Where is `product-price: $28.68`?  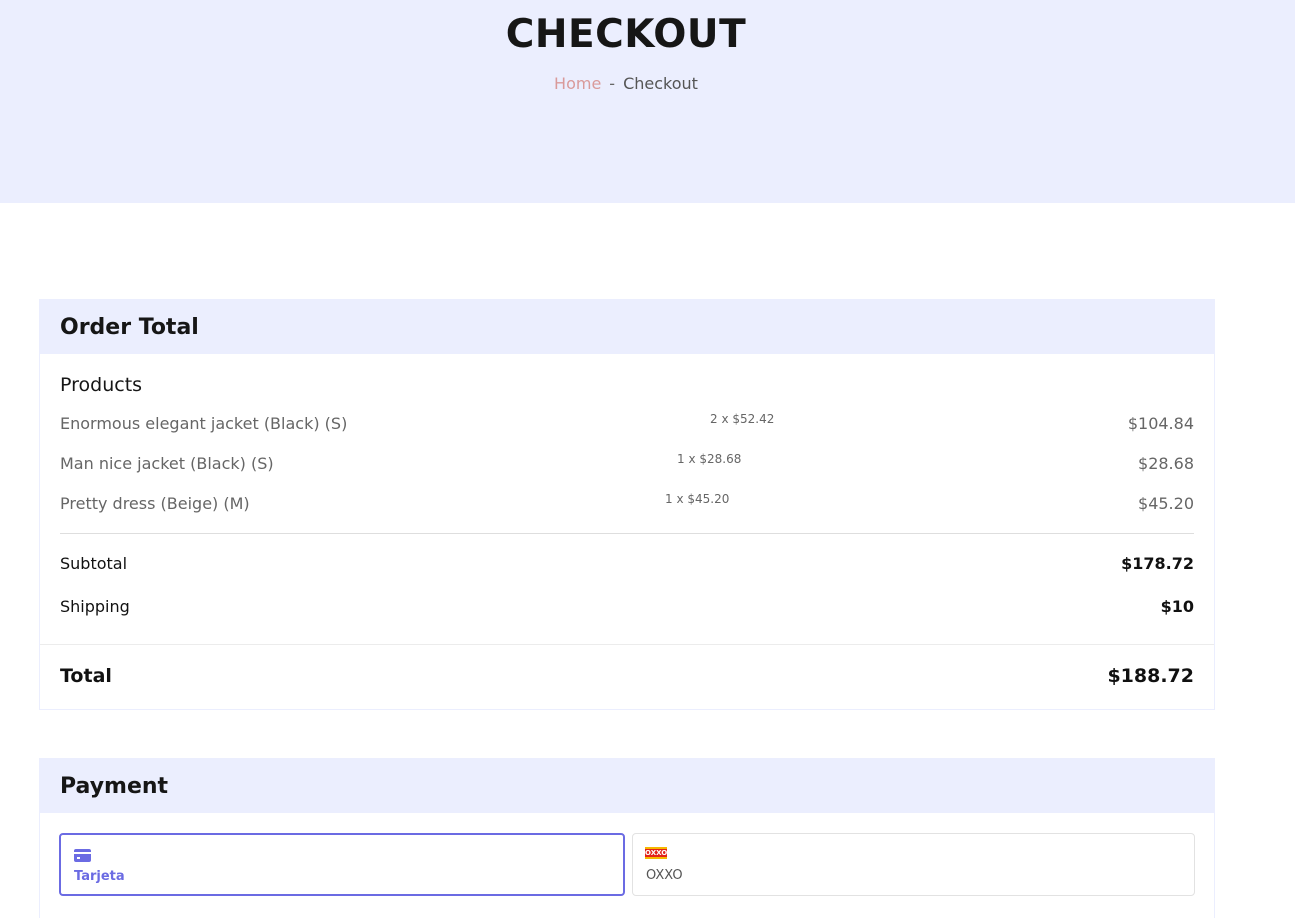
product-price: $28.68 is located at coordinates (1166, 463).